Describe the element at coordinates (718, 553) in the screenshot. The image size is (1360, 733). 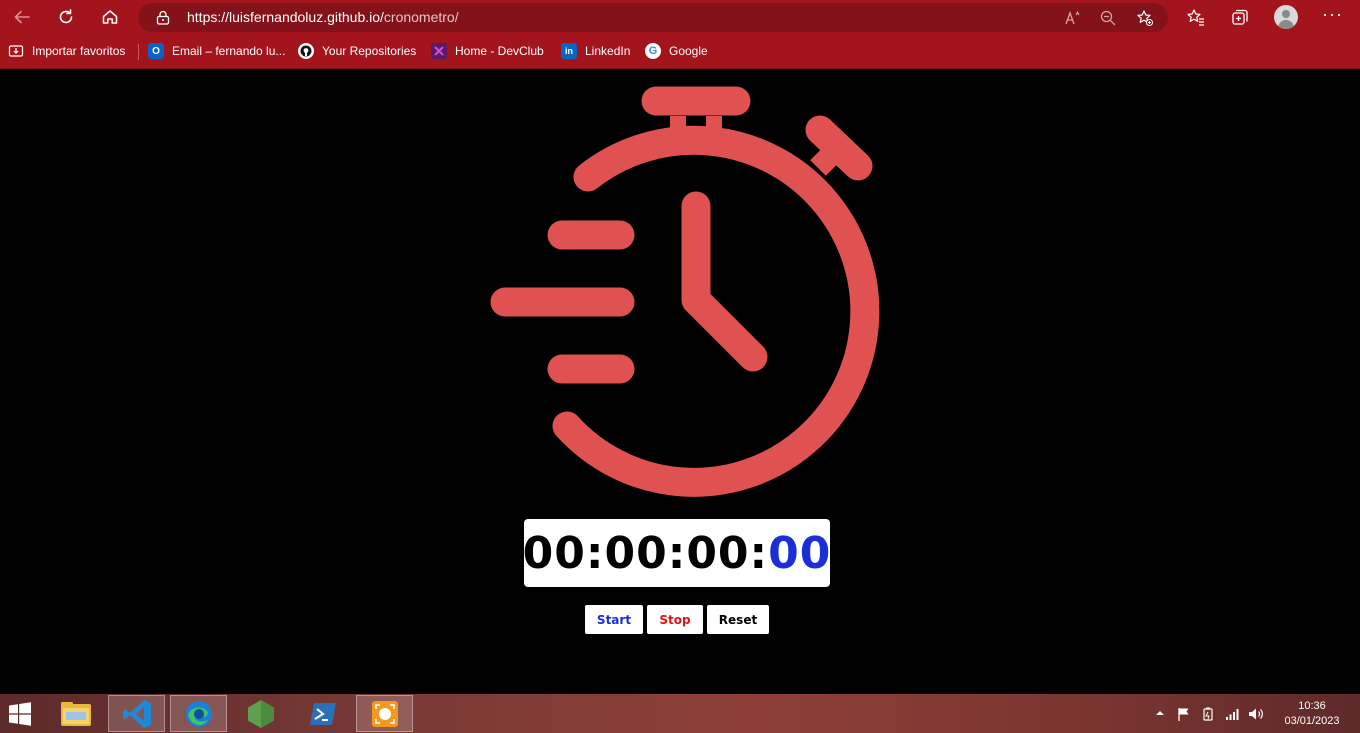
I see `seconds-value: 00` at that location.